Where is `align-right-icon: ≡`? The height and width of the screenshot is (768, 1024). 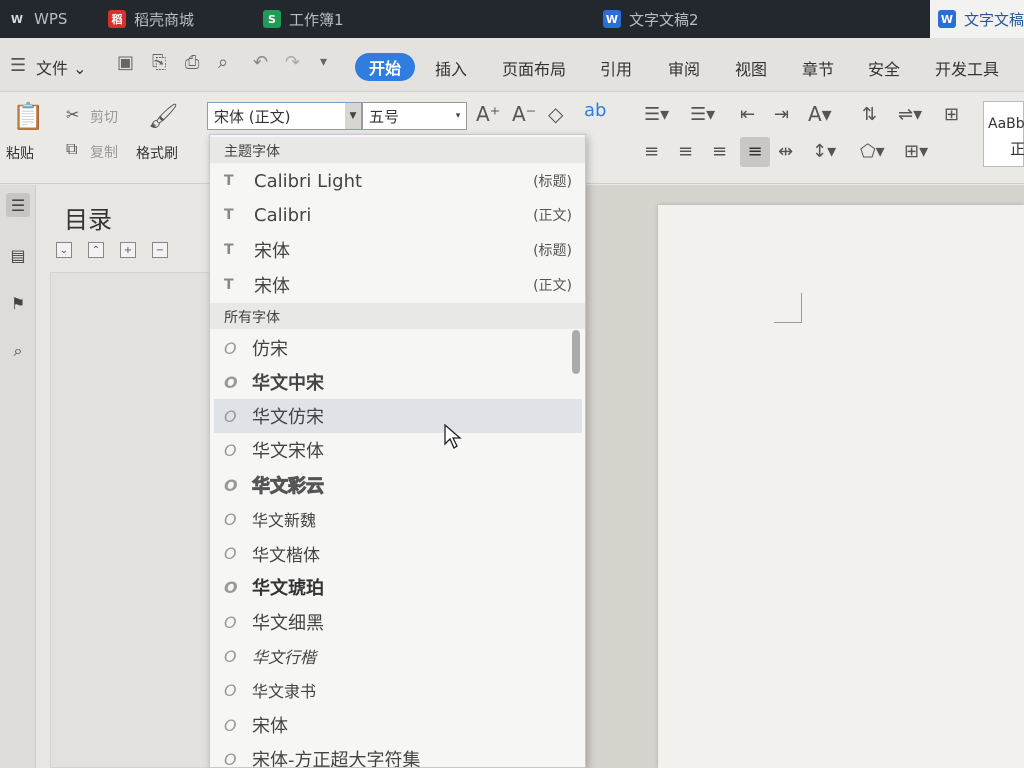
align-right-icon: ≡ is located at coordinates (719, 152).